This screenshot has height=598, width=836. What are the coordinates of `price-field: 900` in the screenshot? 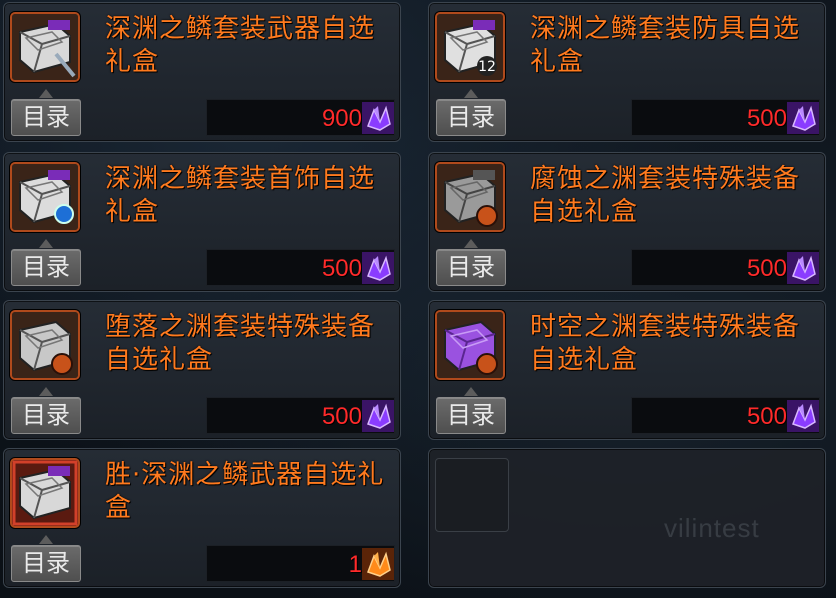 It's located at (300, 117).